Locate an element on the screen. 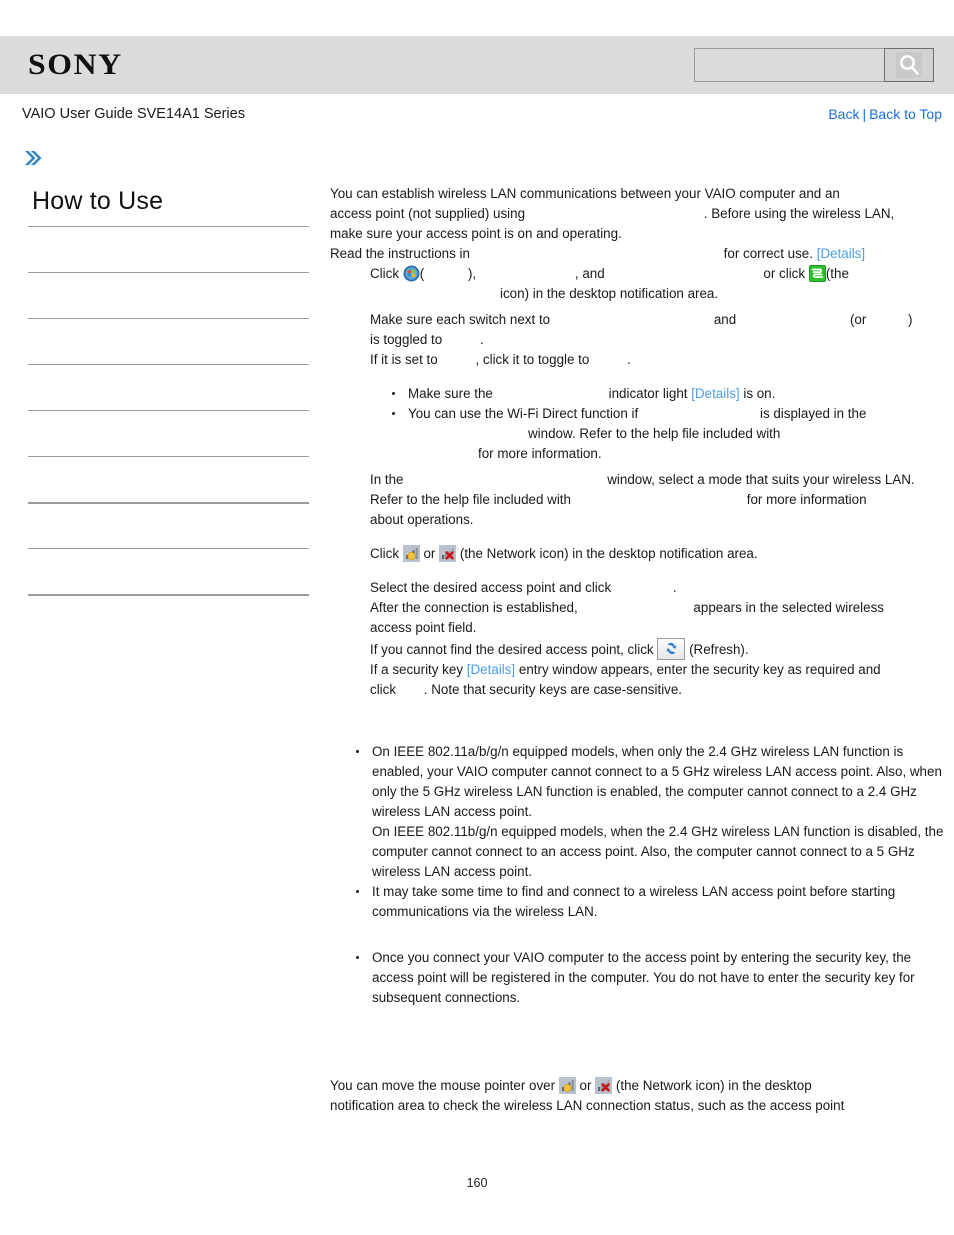 The width and height of the screenshot is (954, 1235). note-1-a: Make sure the is located at coordinates (450, 393).